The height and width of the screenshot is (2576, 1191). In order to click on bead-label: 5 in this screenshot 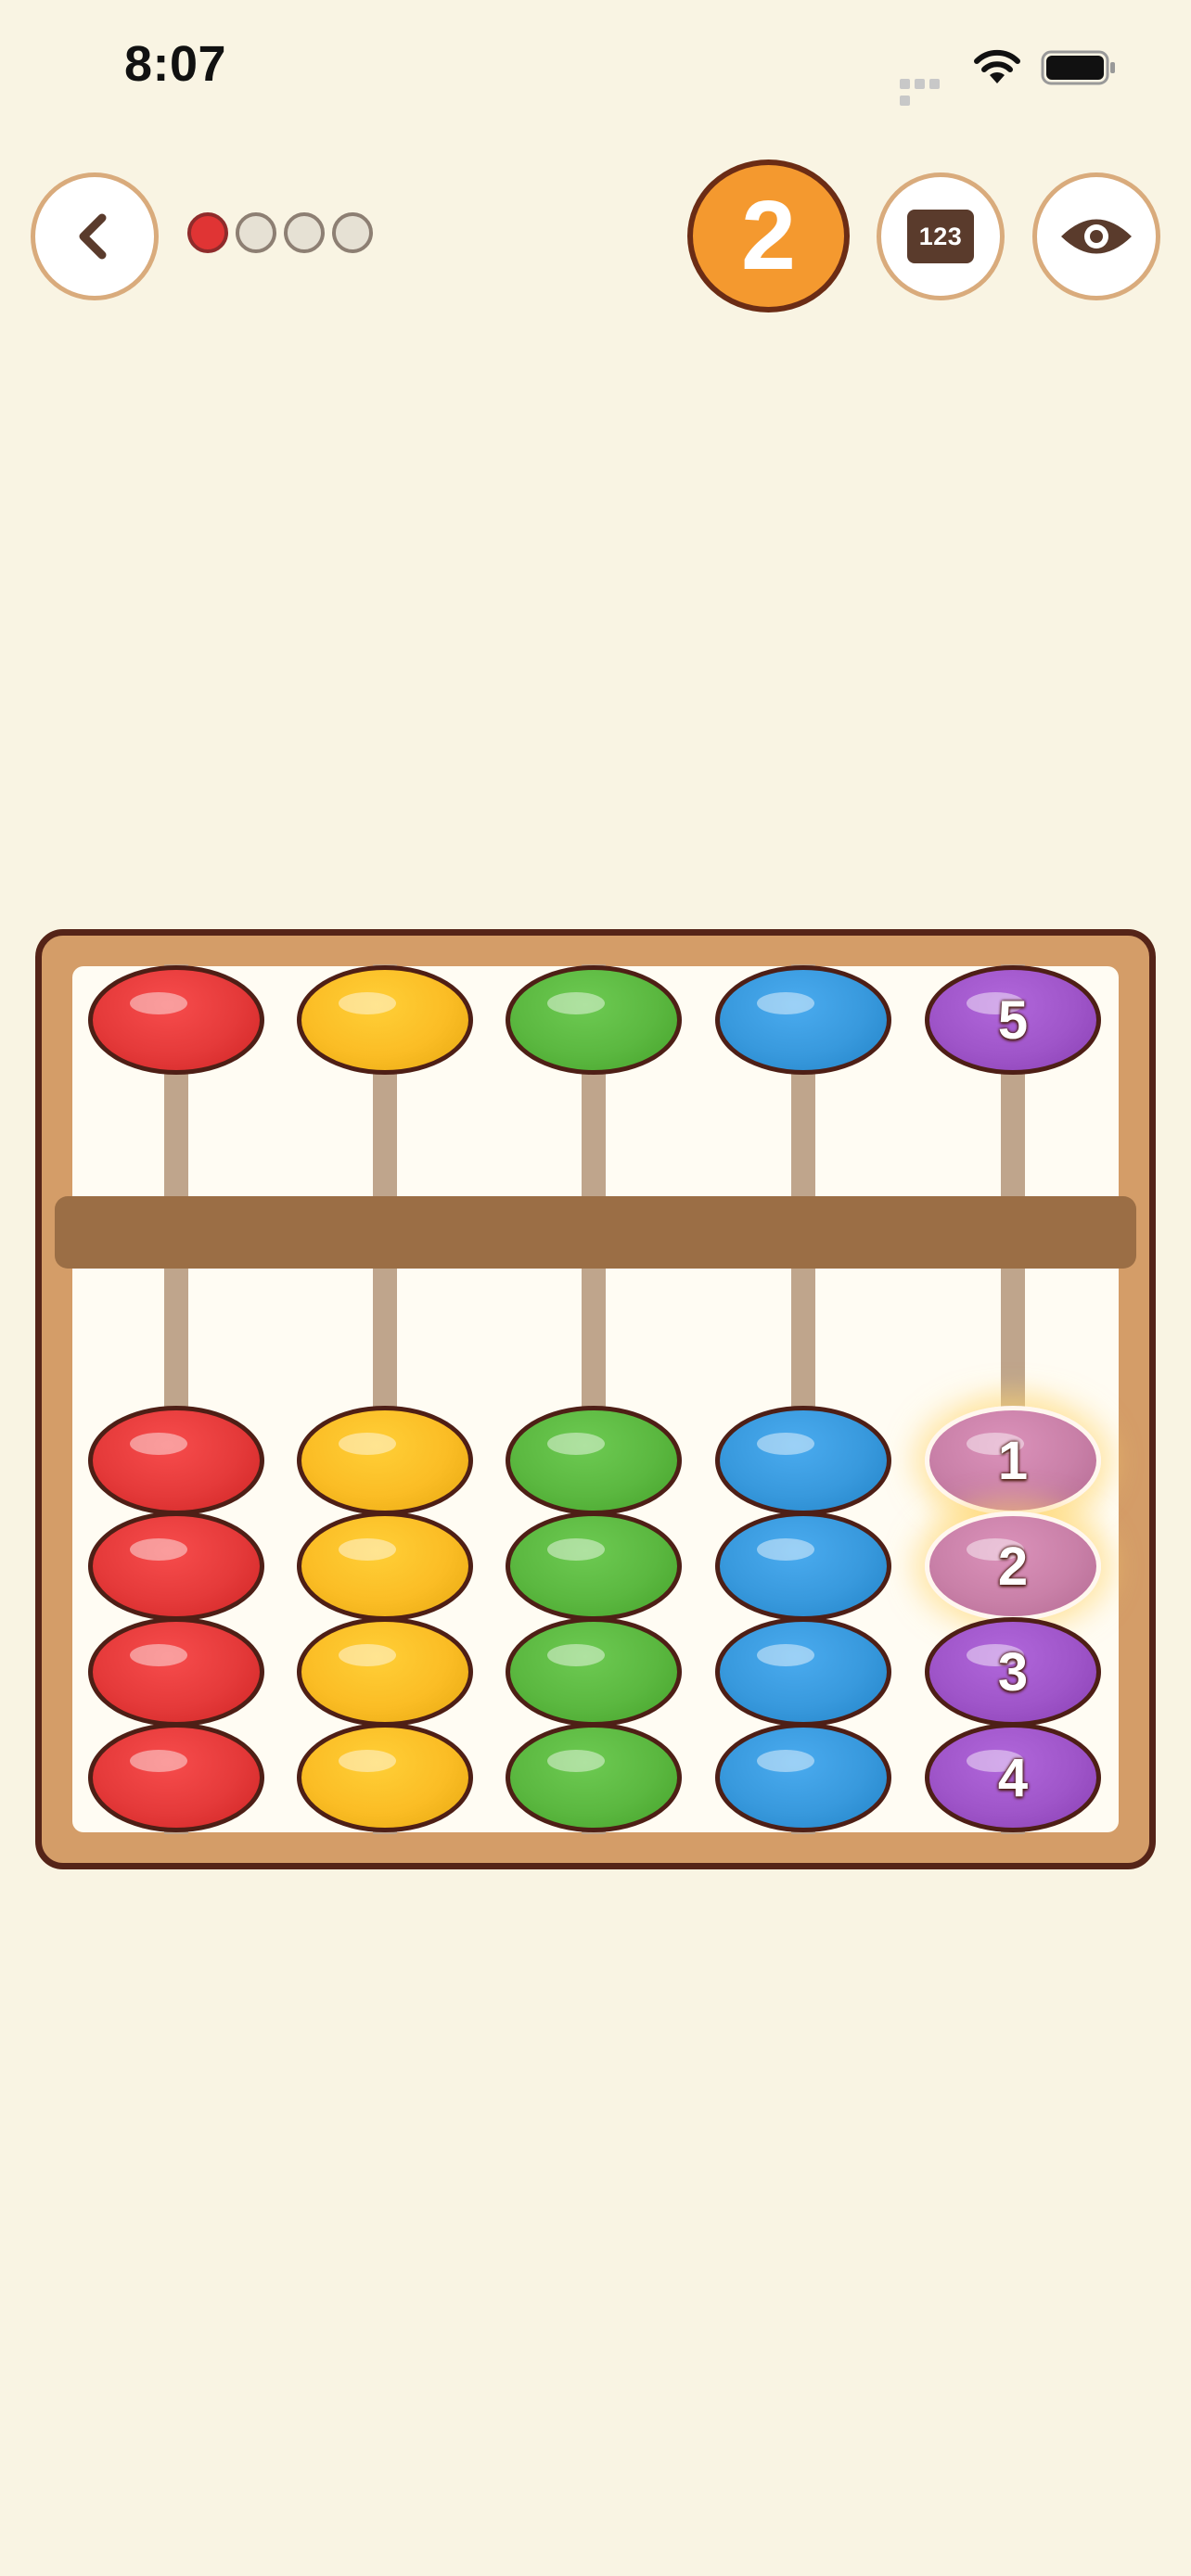, I will do `click(1013, 1020)`.